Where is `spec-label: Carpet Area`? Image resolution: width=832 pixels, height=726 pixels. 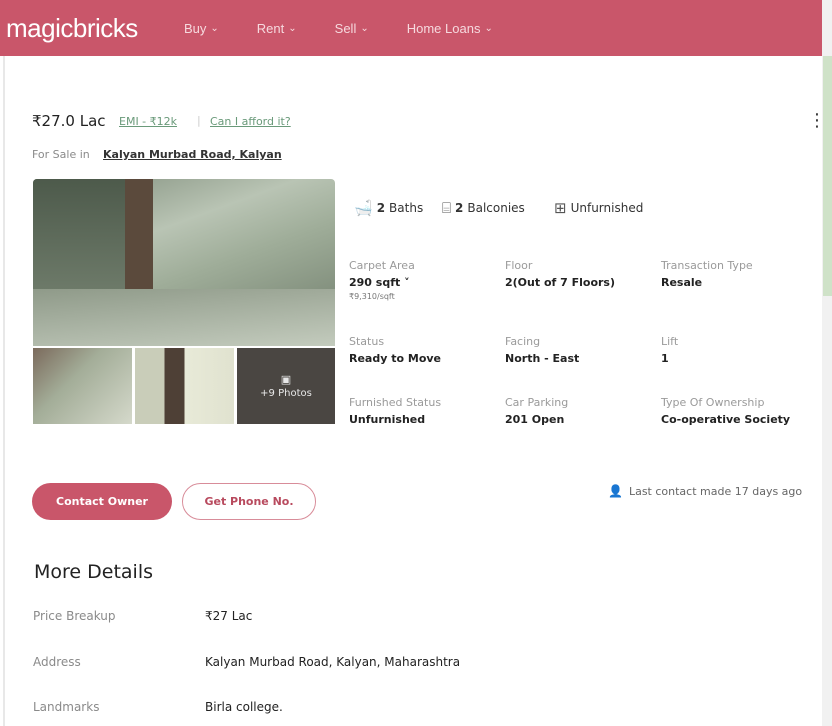
spec-label: Carpet Area is located at coordinates (382, 265).